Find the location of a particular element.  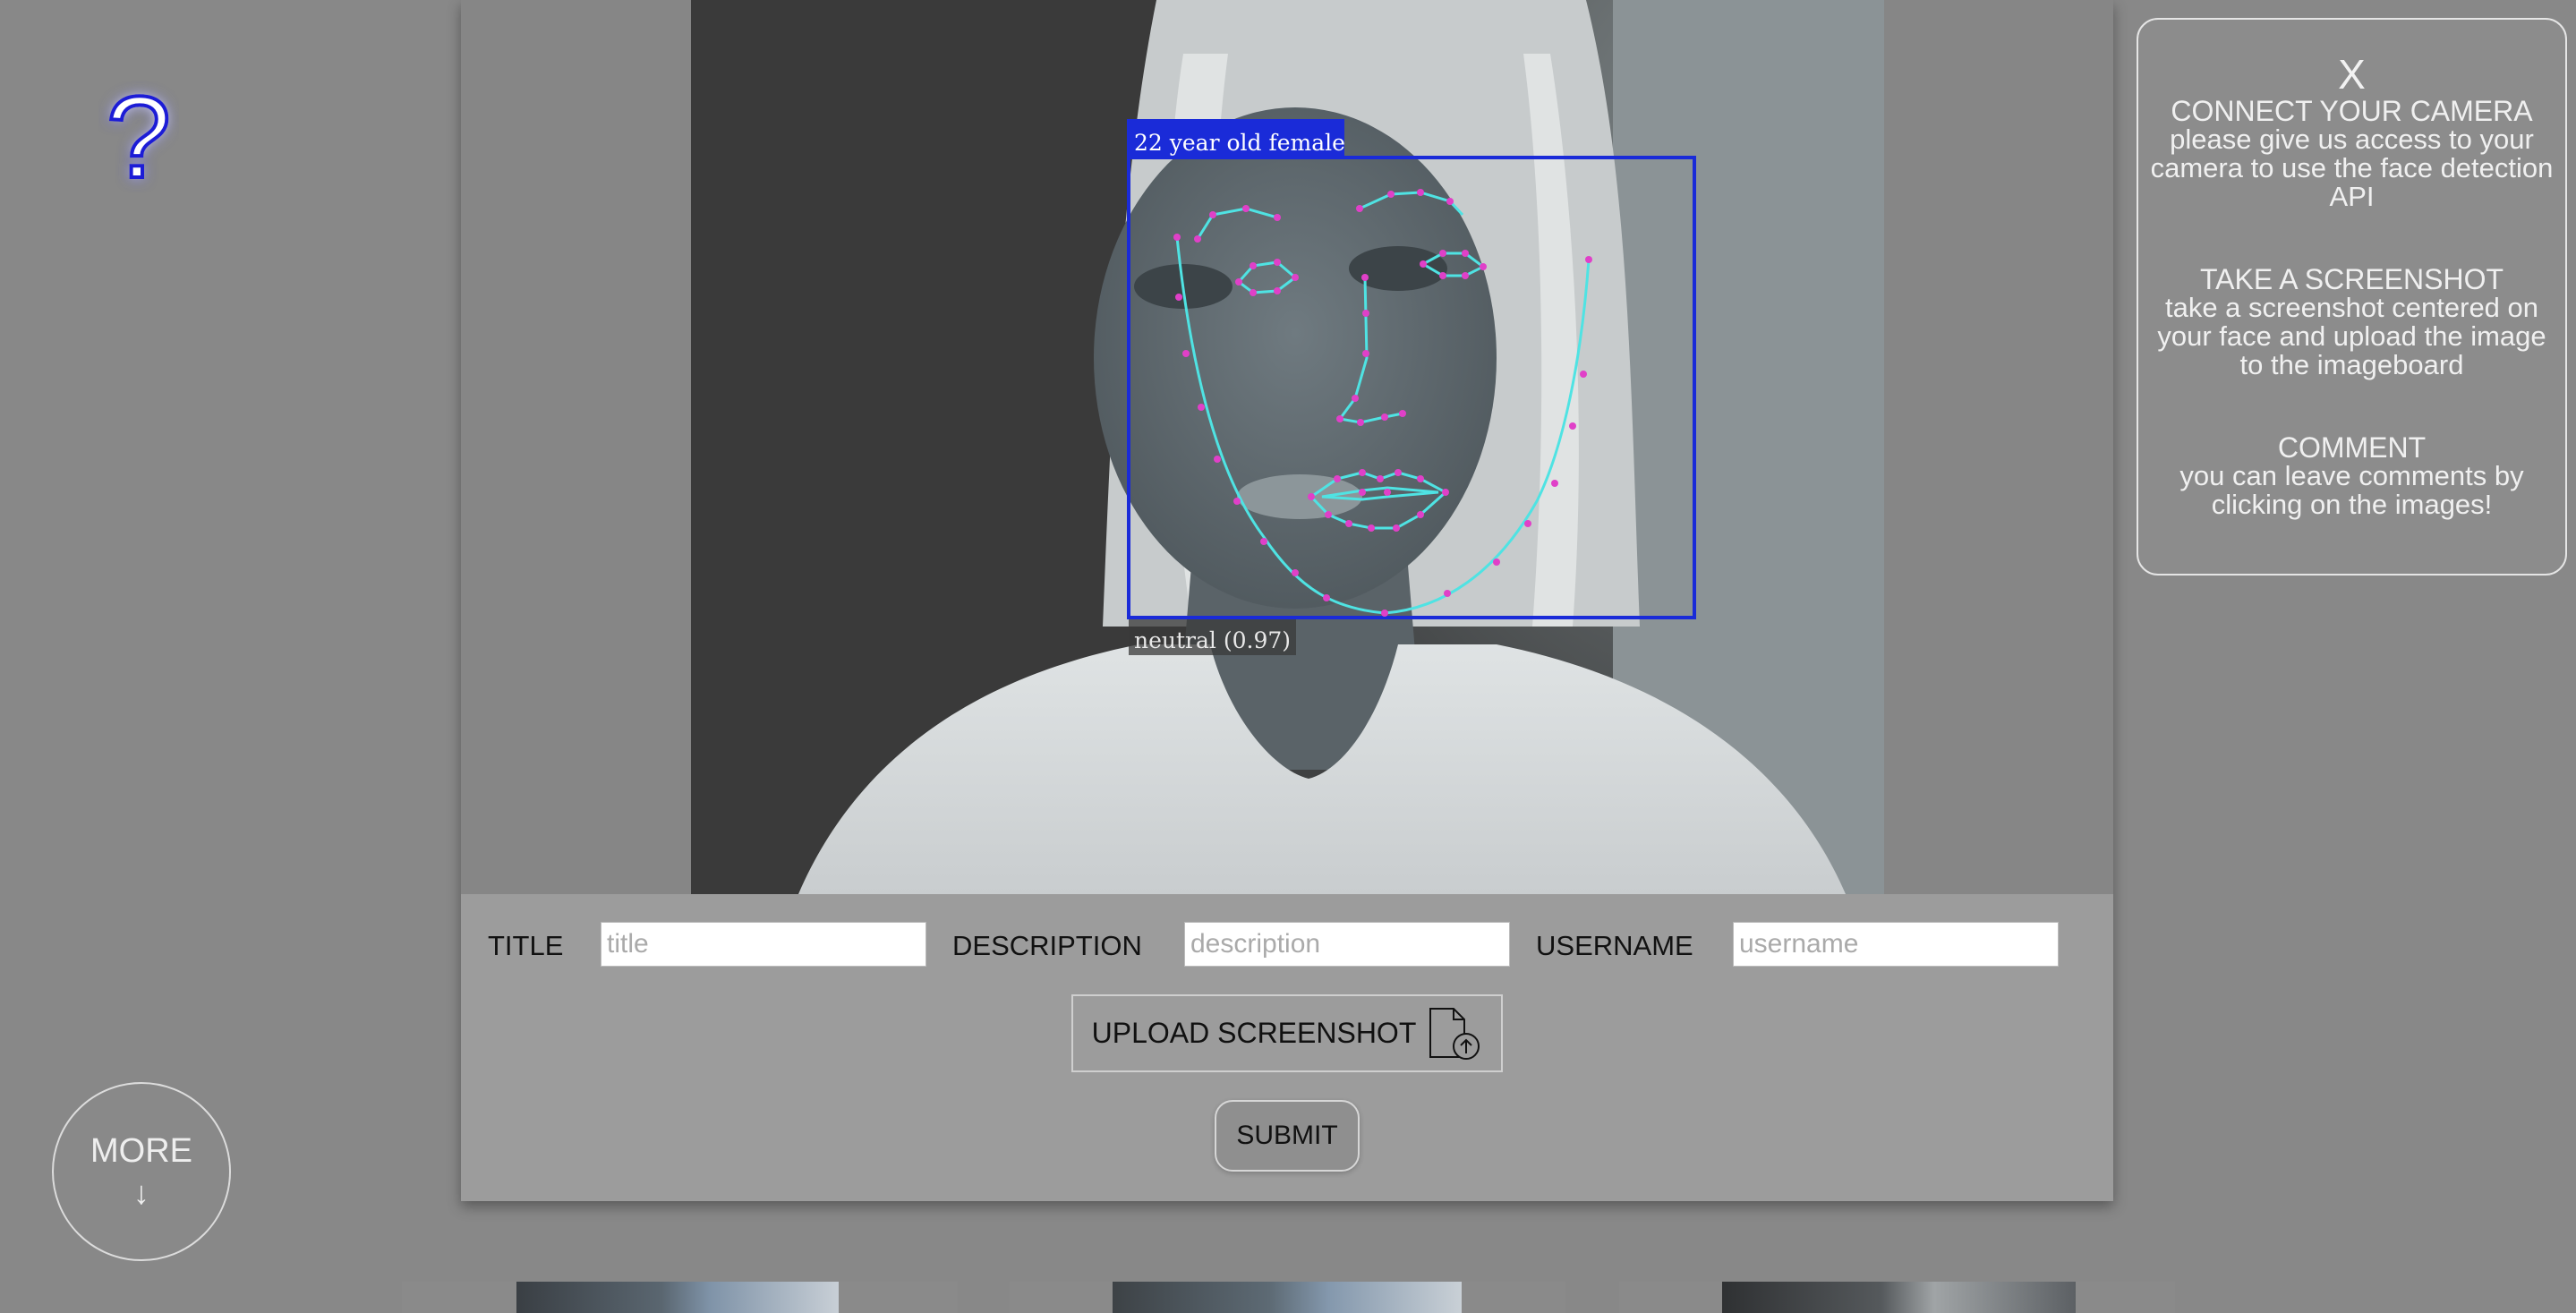

submit-button: SUBMIT is located at coordinates (1287, 1136).